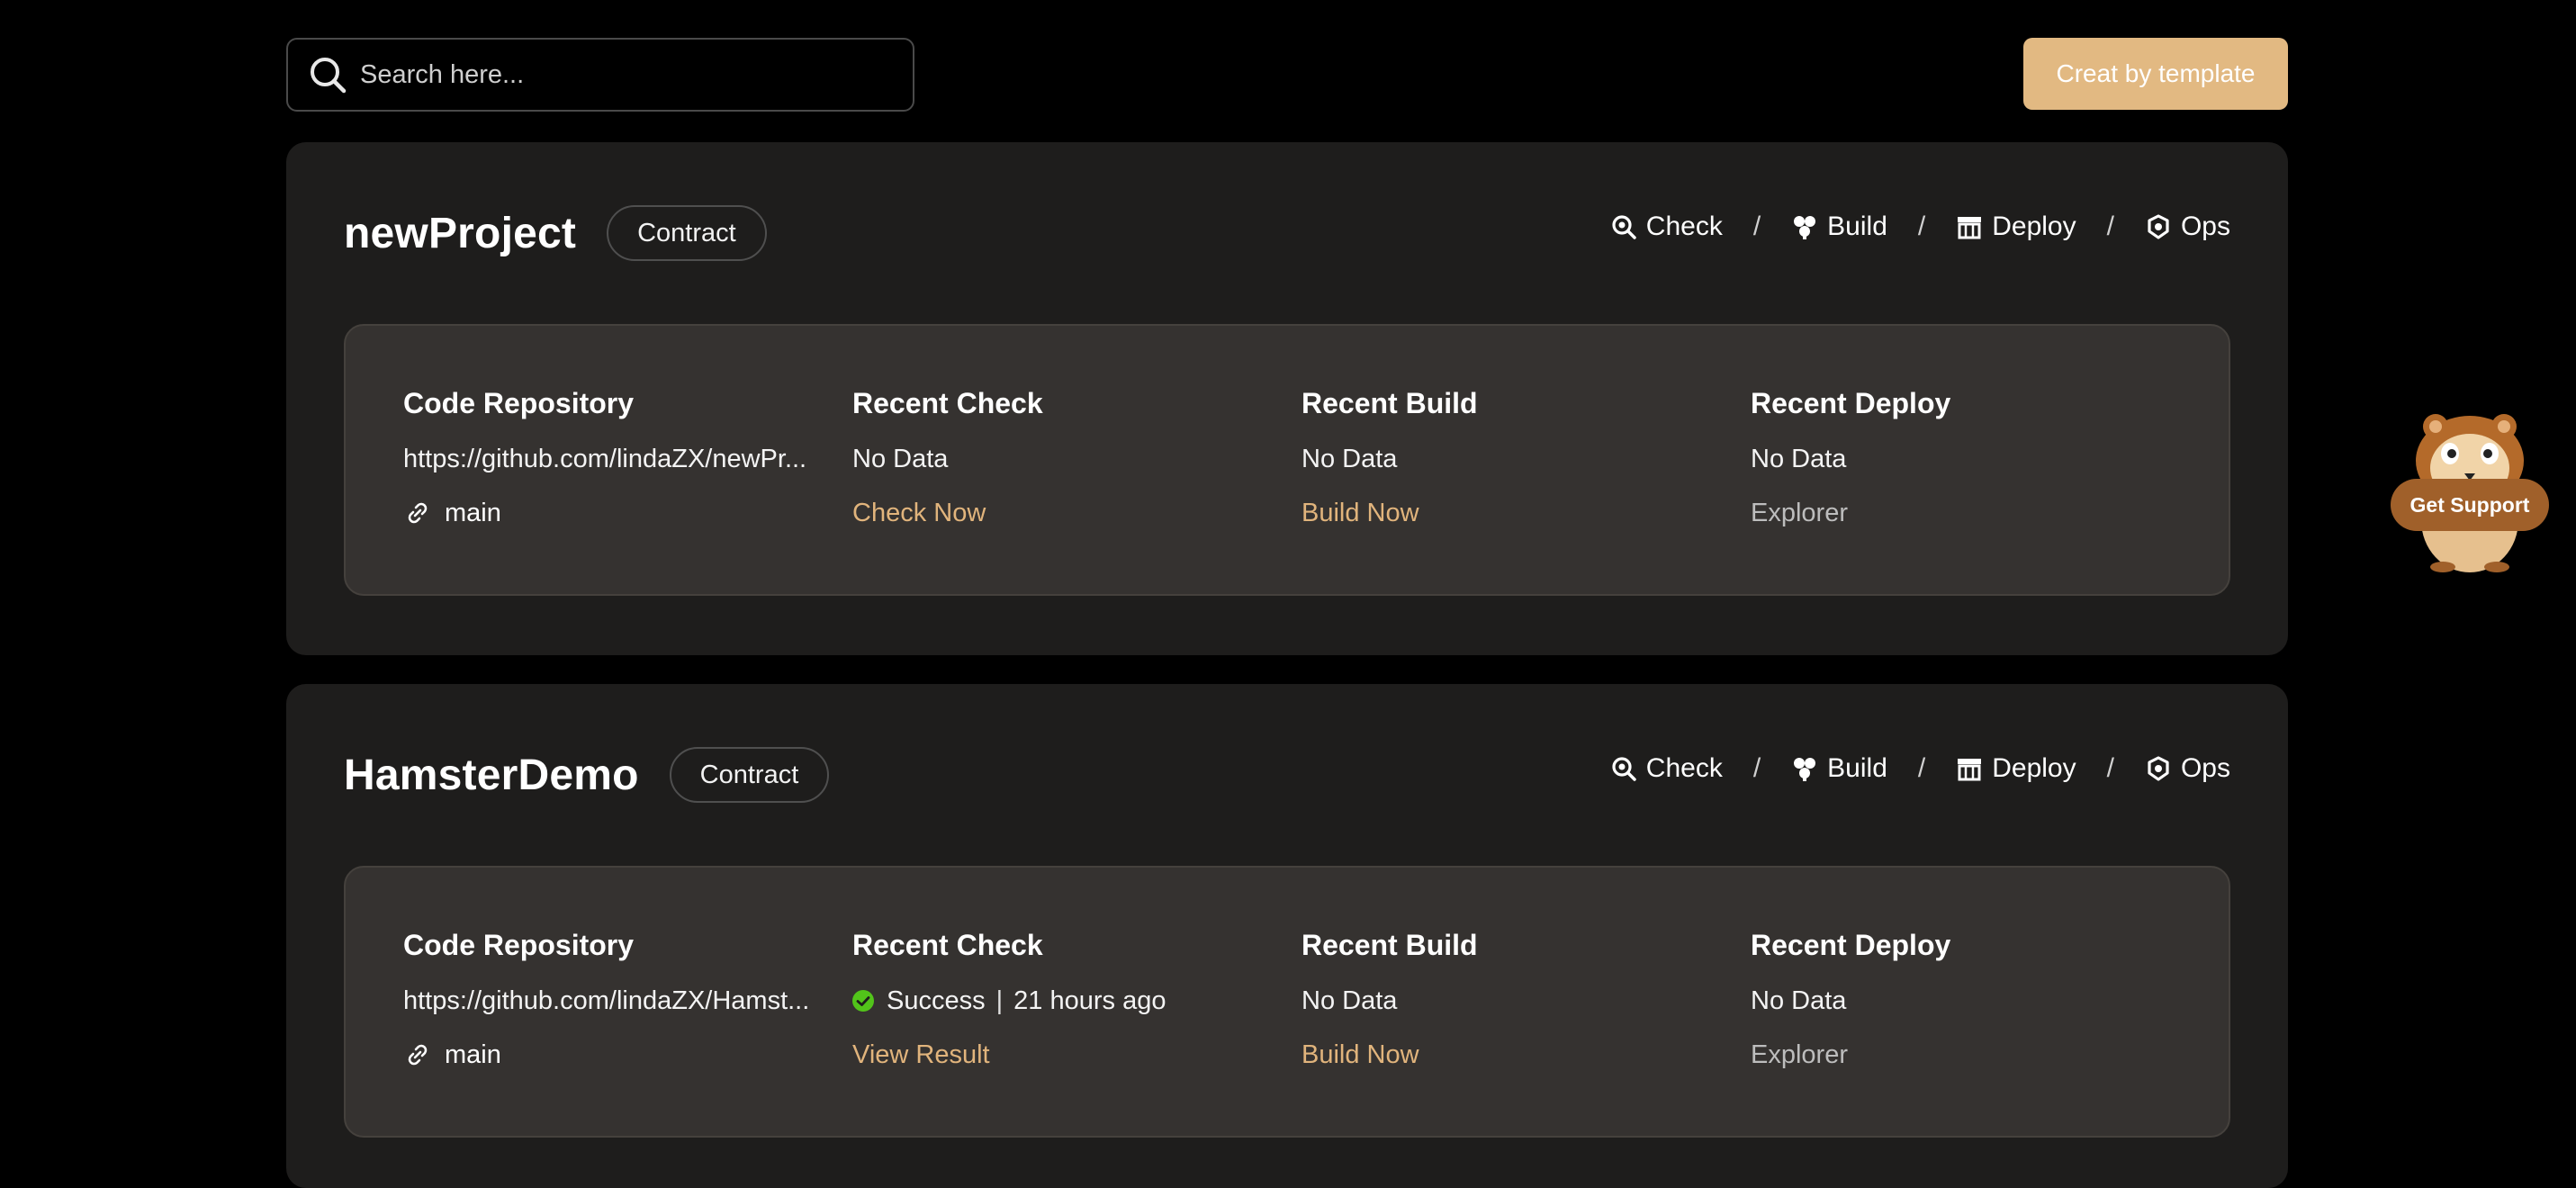  What do you see at coordinates (2470, 505) in the screenshot?
I see `get-support-button: Get Support` at bounding box center [2470, 505].